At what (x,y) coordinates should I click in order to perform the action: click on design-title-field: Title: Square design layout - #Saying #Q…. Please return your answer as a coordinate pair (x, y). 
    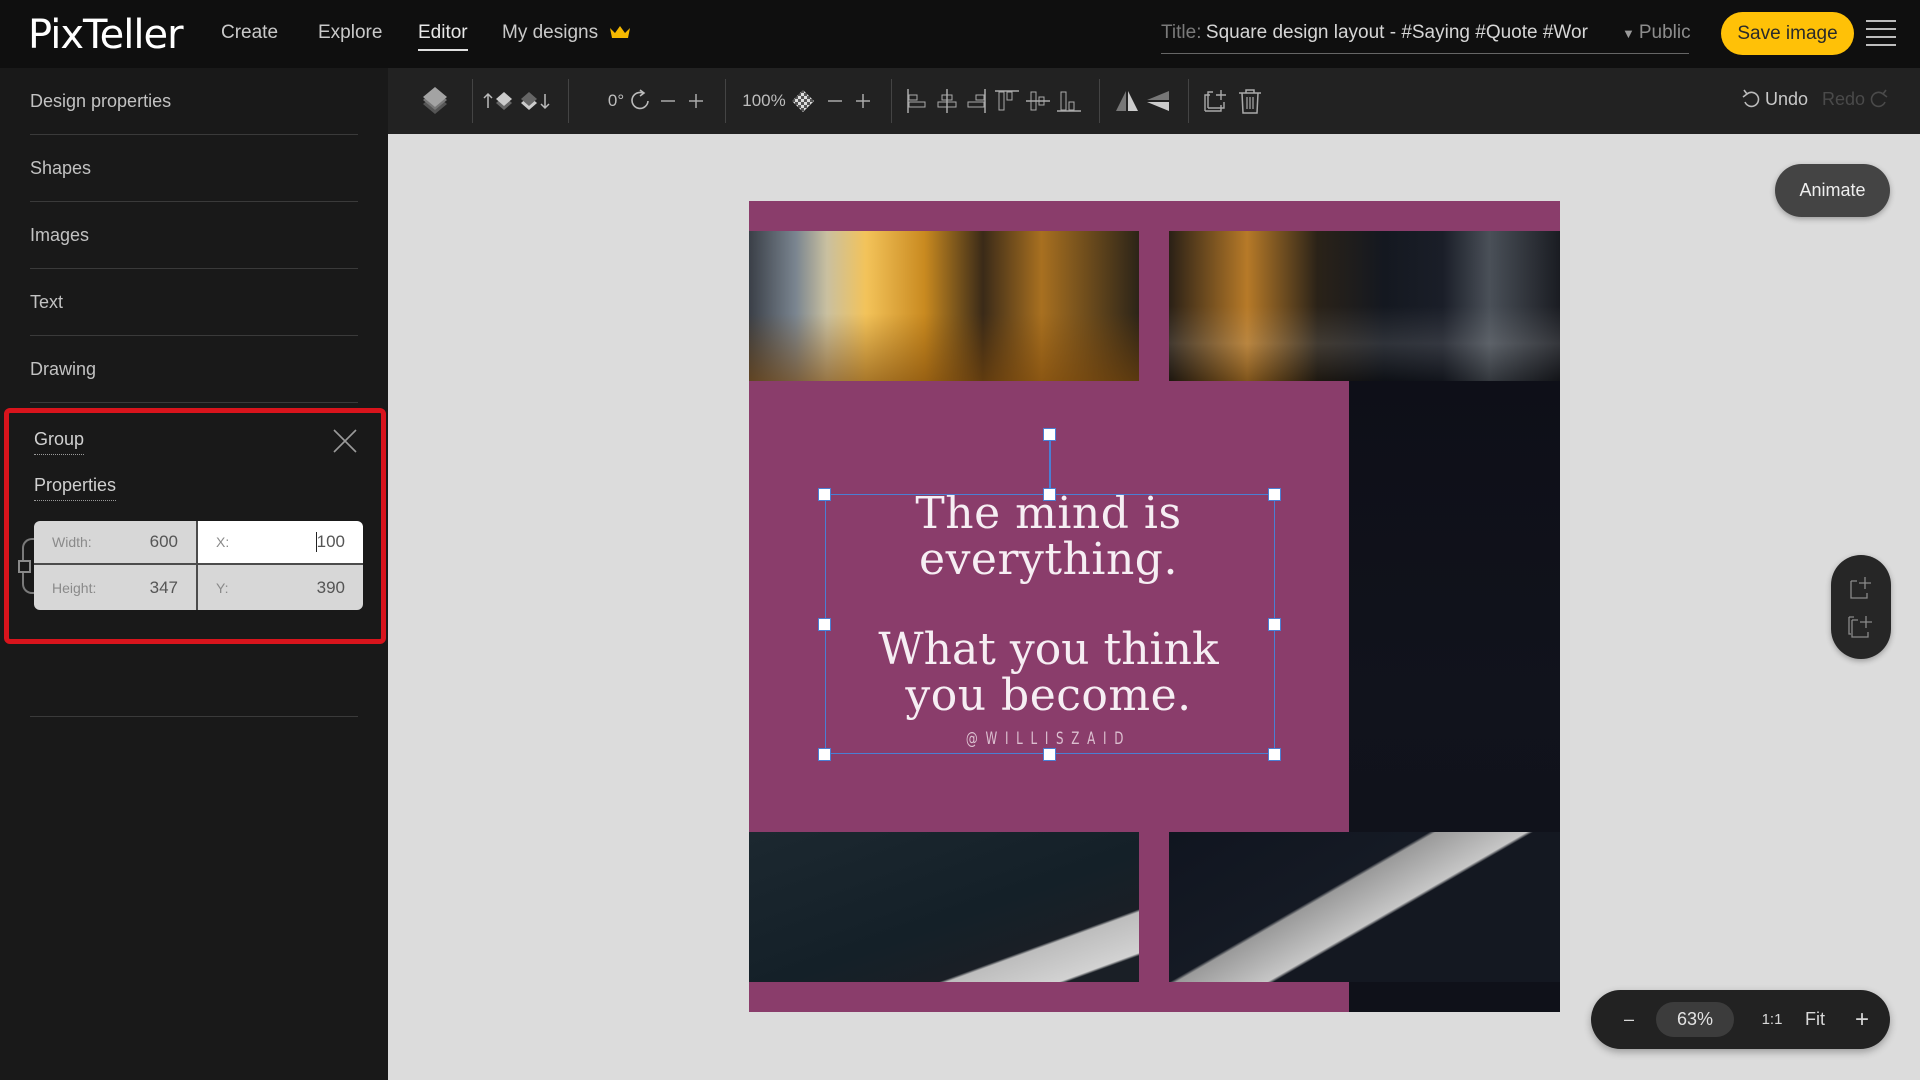
    Looking at the image, I should click on (1425, 38).